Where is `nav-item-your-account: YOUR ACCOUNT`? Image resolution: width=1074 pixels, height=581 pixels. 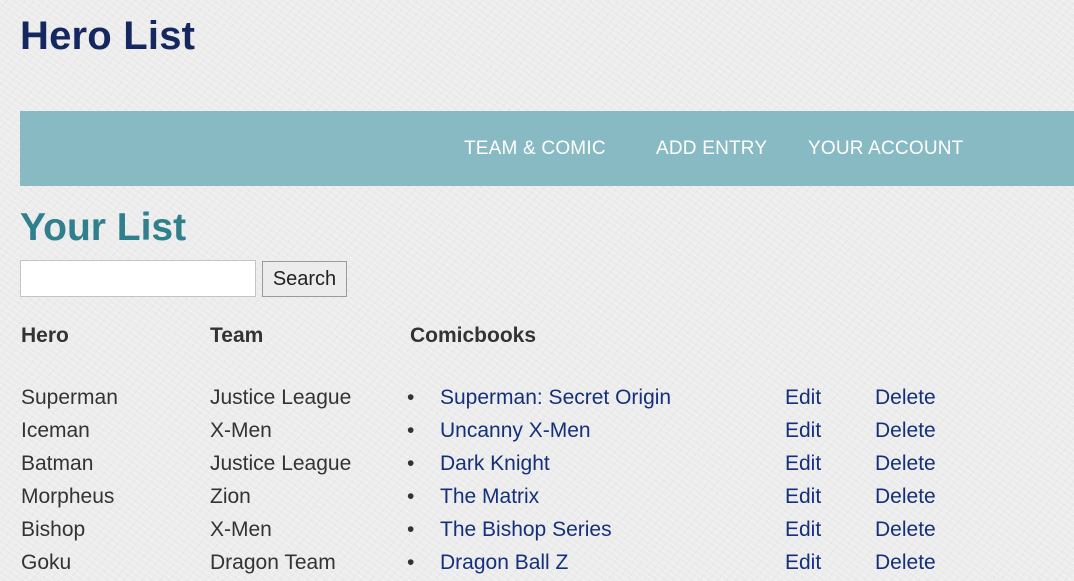
nav-item-your-account: YOUR ACCOUNT is located at coordinates (885, 149).